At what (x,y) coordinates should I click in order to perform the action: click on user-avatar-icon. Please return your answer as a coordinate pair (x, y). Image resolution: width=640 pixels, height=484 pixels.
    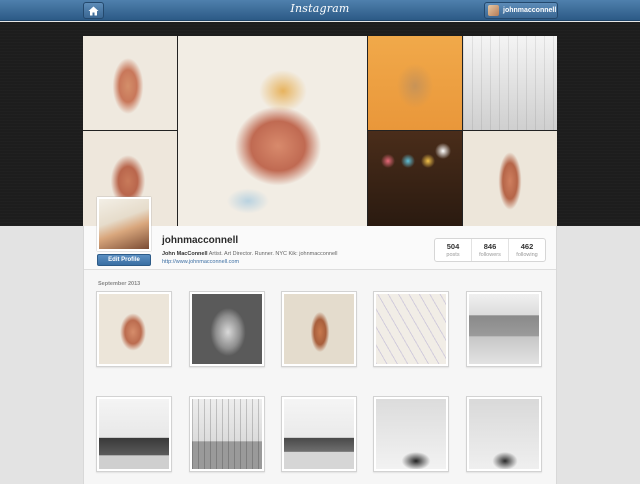
    Looking at the image, I should click on (493, 10).